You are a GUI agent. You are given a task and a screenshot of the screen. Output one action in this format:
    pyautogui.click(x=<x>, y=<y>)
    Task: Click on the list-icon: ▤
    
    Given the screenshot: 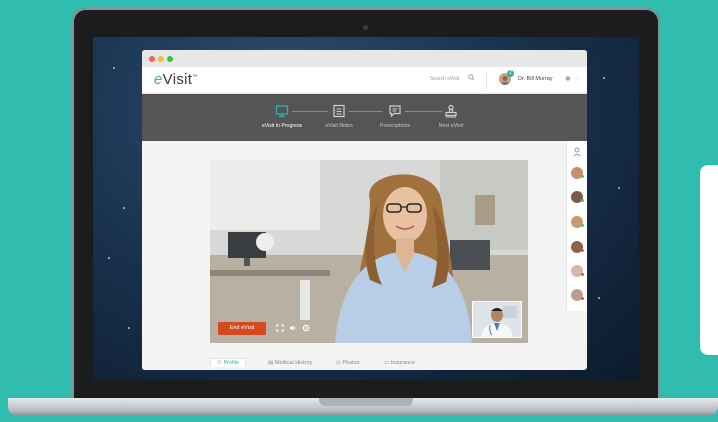 What is the action you would take?
    pyautogui.click(x=271, y=363)
    